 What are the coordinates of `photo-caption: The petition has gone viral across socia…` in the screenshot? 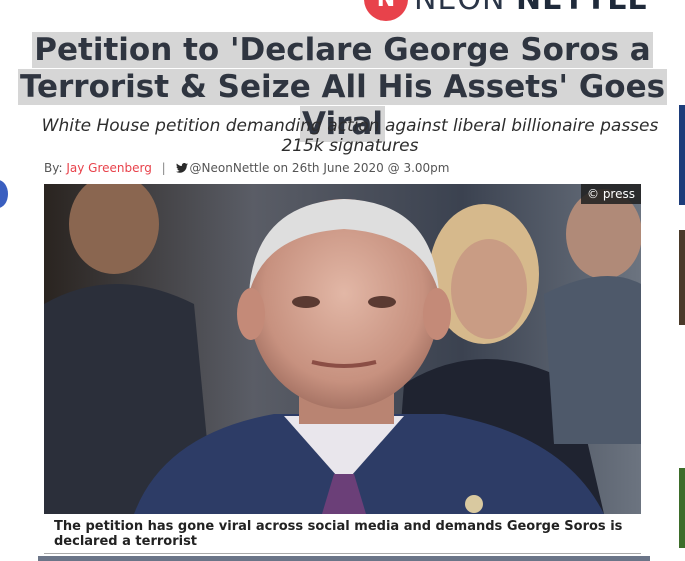 It's located at (342, 534).